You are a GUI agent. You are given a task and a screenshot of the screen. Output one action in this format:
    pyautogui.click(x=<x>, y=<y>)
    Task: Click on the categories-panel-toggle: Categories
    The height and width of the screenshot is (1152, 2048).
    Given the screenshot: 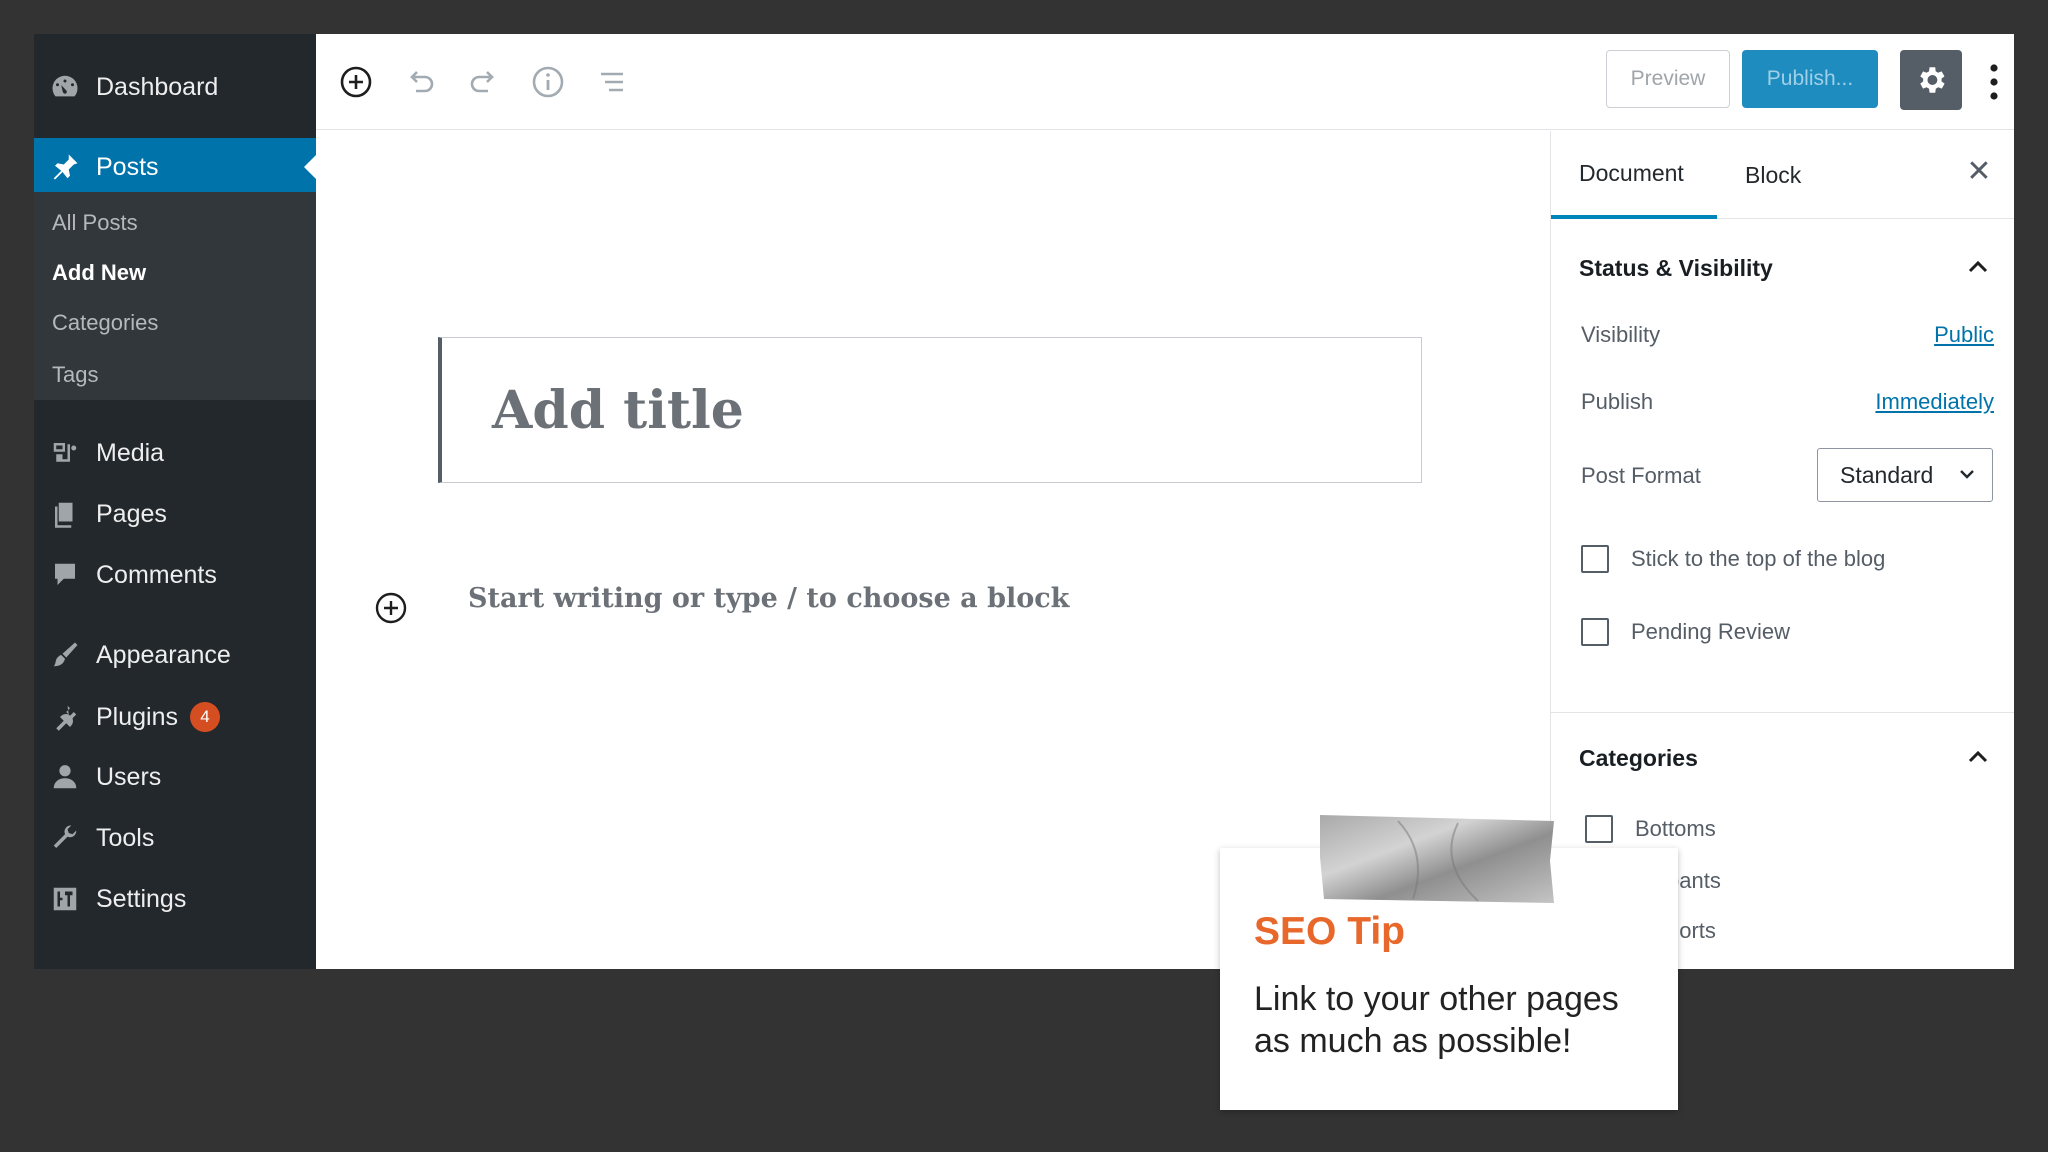 What is the action you would take?
    pyautogui.click(x=1782, y=758)
    